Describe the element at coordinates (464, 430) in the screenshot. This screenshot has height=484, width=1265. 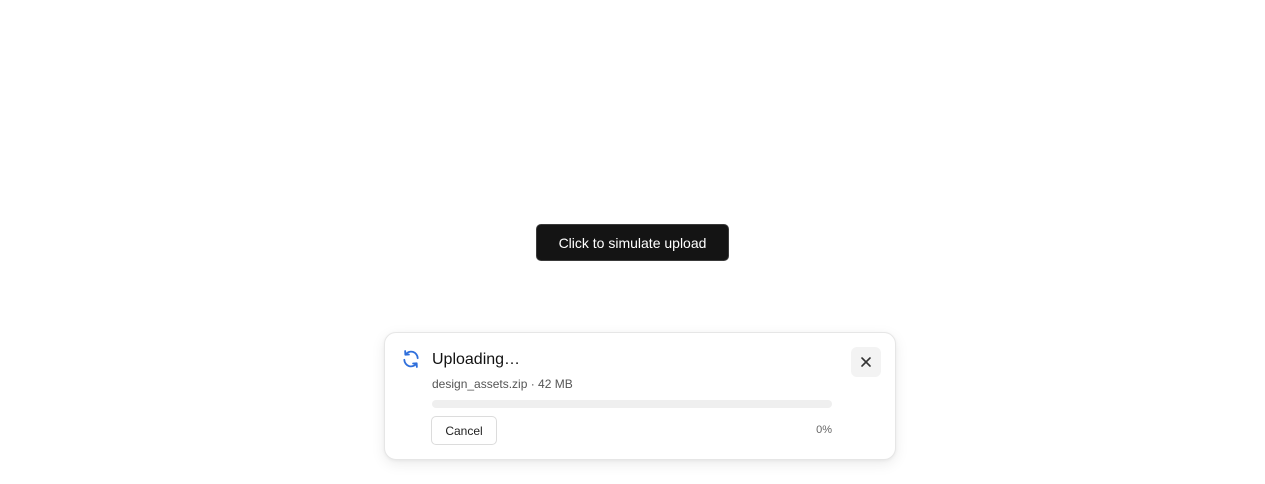
I see `cancel-button: Cancel` at that location.